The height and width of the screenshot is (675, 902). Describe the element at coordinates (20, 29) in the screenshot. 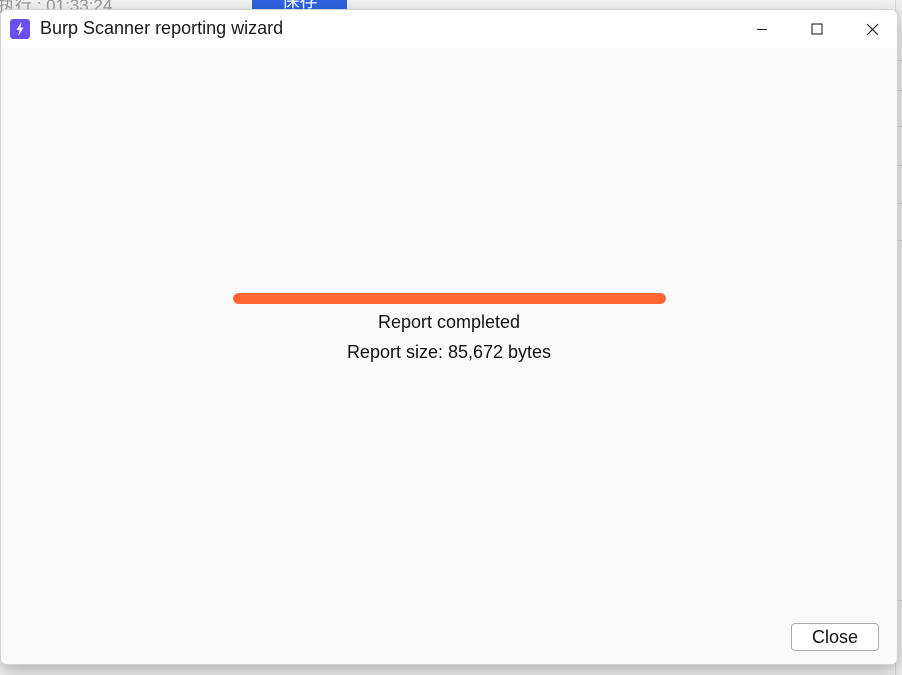

I see `burp-lightning-icon` at that location.